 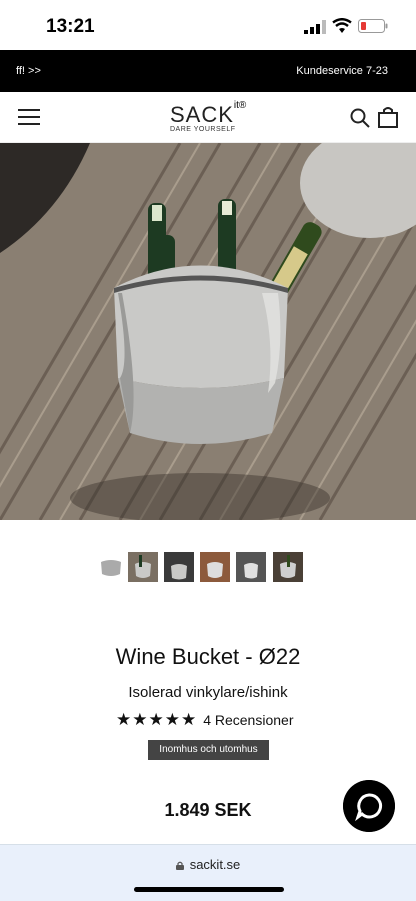 What do you see at coordinates (208, 750) in the screenshot?
I see `usage-badge: Inomhus och utomhus` at bounding box center [208, 750].